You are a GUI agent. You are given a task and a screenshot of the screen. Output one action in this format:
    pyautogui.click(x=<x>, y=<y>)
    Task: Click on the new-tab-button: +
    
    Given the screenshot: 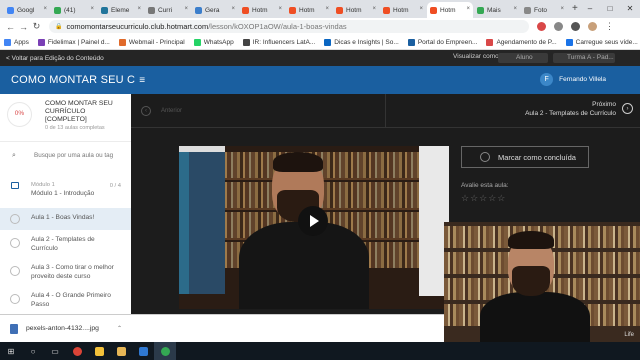 What is the action you would take?
    pyautogui.click(x=575, y=10)
    